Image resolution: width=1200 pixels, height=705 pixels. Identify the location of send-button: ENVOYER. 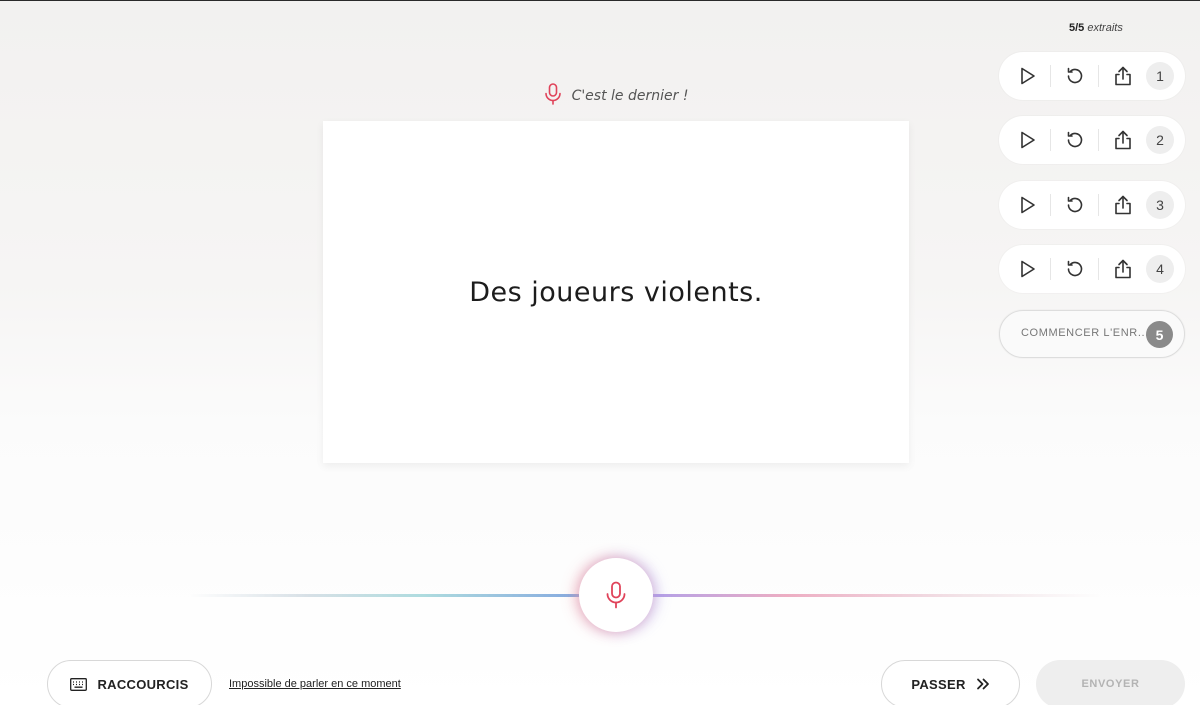
(1110, 682).